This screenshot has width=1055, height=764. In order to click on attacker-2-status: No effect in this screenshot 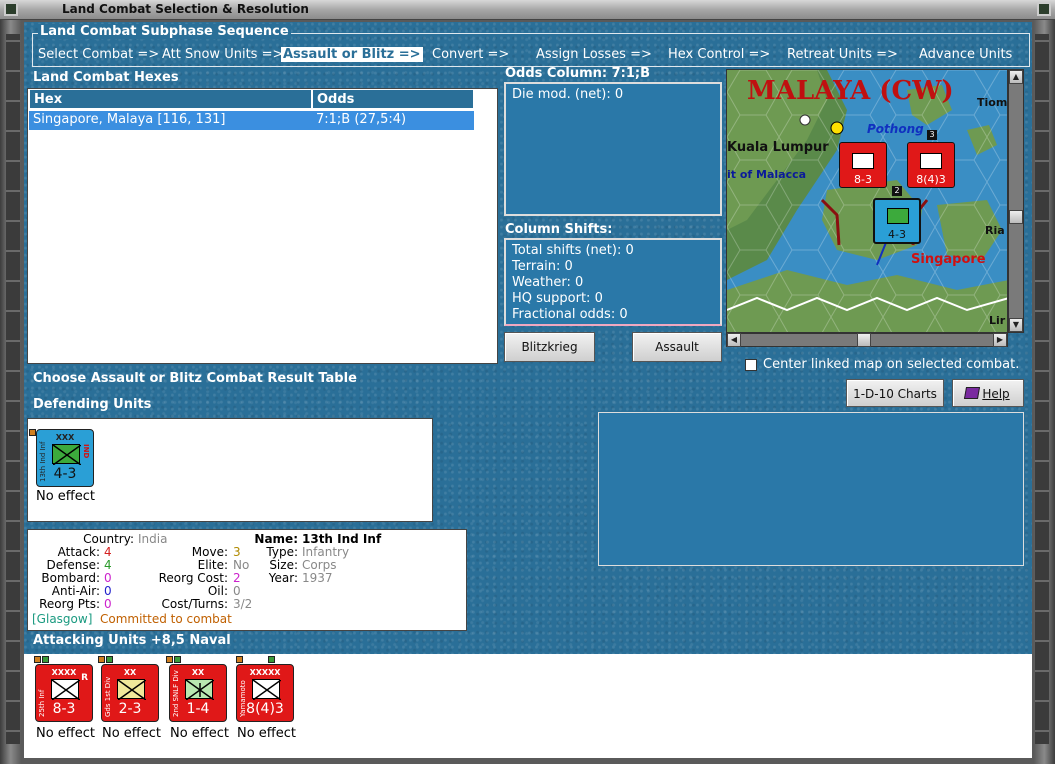, I will do `click(132, 733)`.